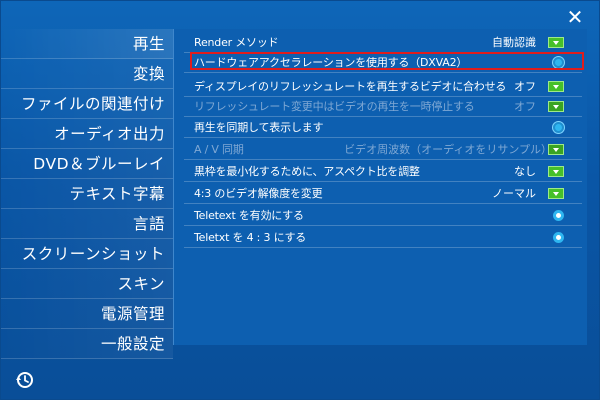 The height and width of the screenshot is (400, 600). I want to click on sidebar-item-audio-output: オーディオ出力, so click(87, 134).